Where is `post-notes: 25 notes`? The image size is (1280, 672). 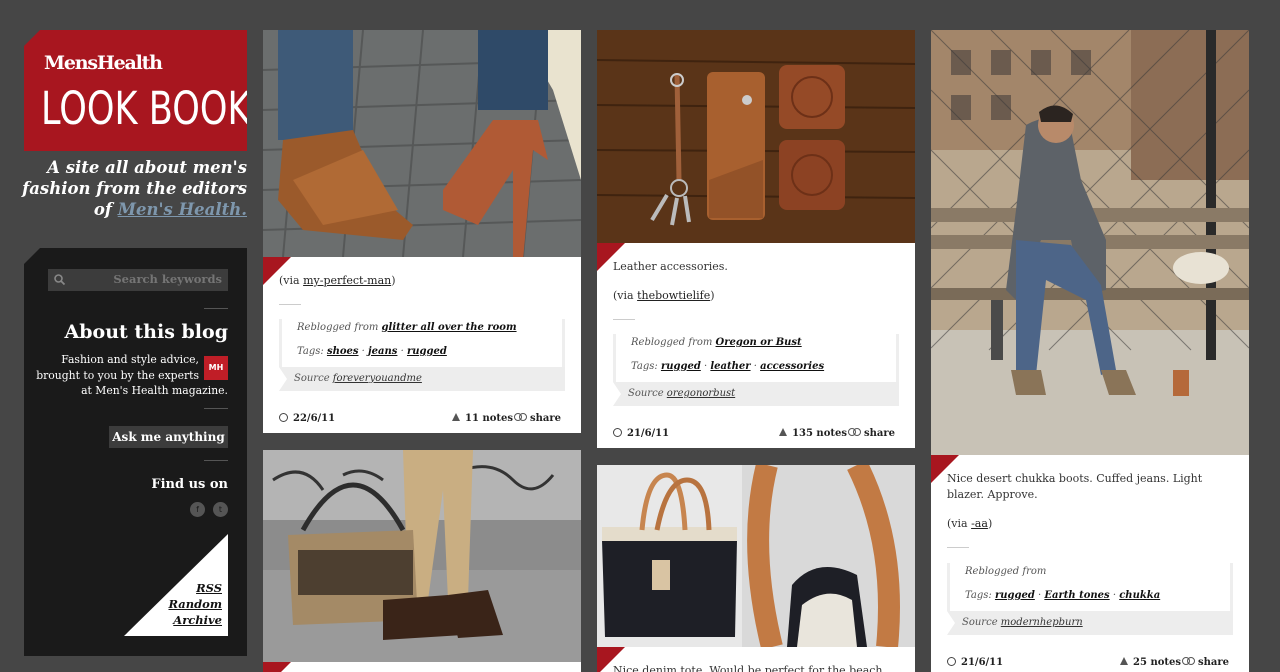
post-notes: 25 notes is located at coordinates (1150, 662).